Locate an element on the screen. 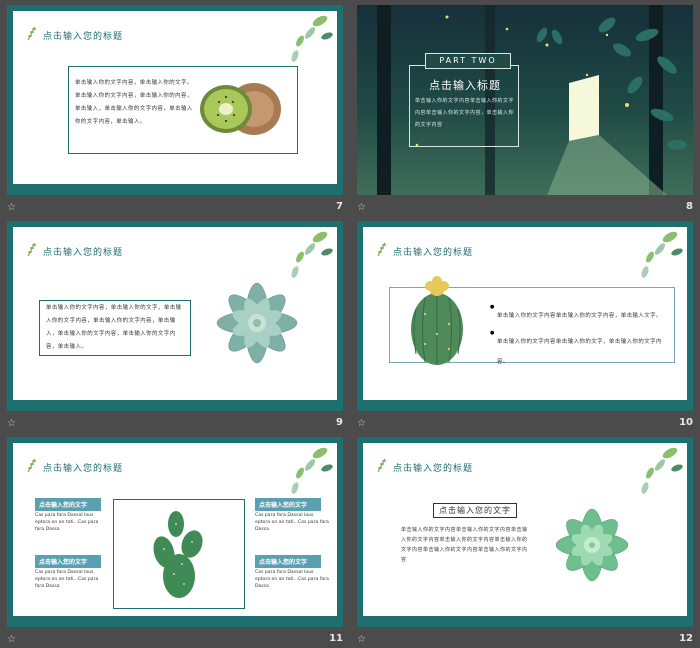  slide-number: 11 is located at coordinates (336, 638).